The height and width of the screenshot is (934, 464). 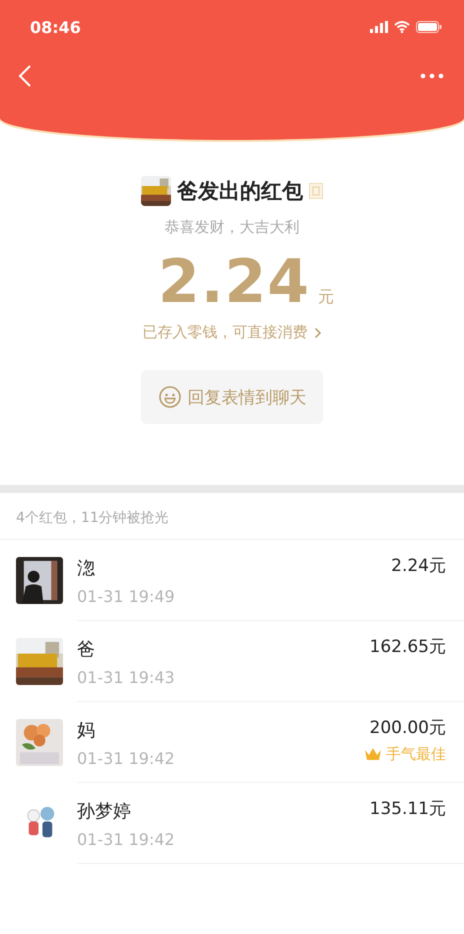 What do you see at coordinates (408, 809) in the screenshot?
I see `received-amount: 135.11元` at bounding box center [408, 809].